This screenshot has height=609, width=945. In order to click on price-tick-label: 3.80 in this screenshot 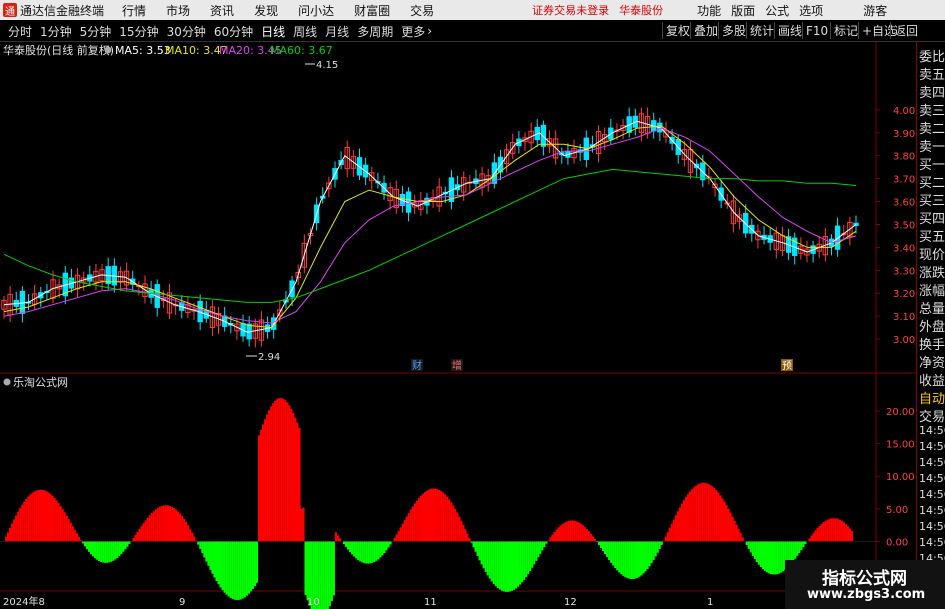, I will do `click(904, 157)`.